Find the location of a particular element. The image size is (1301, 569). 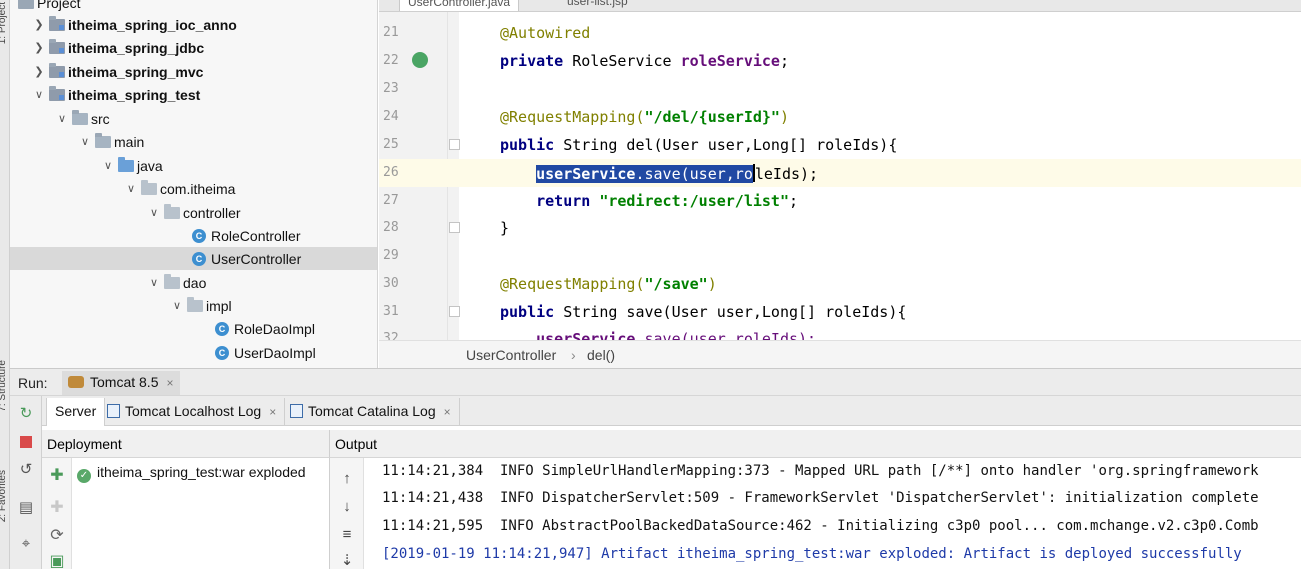

code-line-23: 23 is located at coordinates (840, 89).